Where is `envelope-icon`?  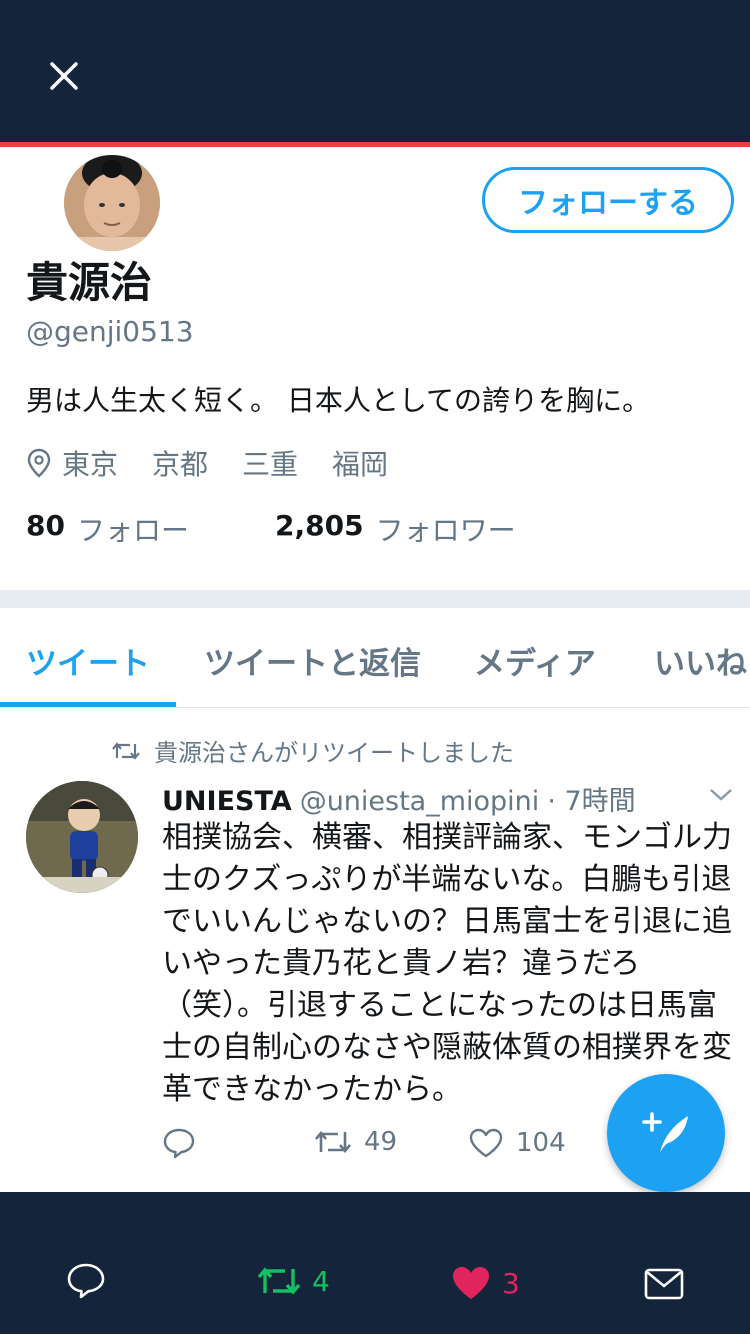 envelope-icon is located at coordinates (664, 1284).